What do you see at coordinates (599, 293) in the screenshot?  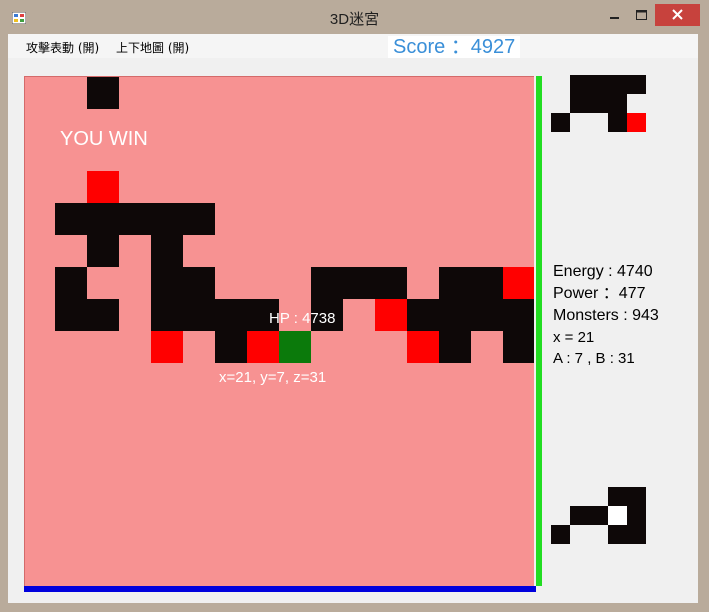 I see `power-stat: Power ：477` at bounding box center [599, 293].